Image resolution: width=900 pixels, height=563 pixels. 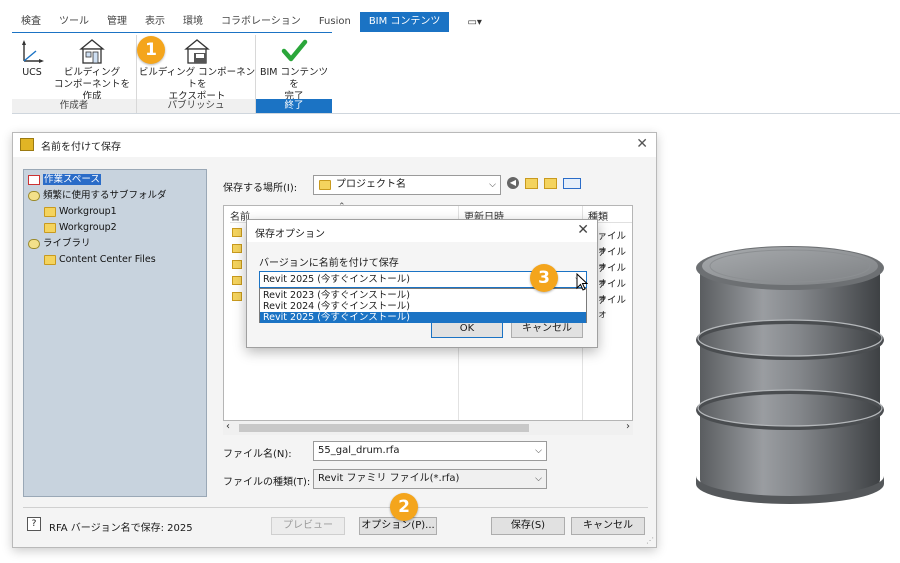 What do you see at coordinates (404, 22) in the screenshot?
I see `tab-bim-content: BIM コンテンツ` at bounding box center [404, 22].